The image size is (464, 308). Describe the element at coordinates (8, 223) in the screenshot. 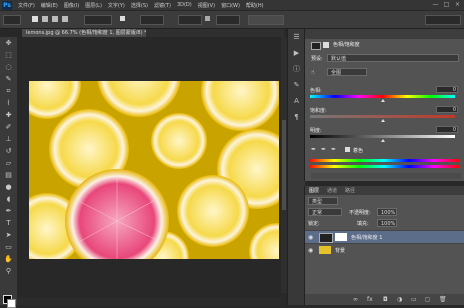

I see `type-tool-icon: T` at that location.